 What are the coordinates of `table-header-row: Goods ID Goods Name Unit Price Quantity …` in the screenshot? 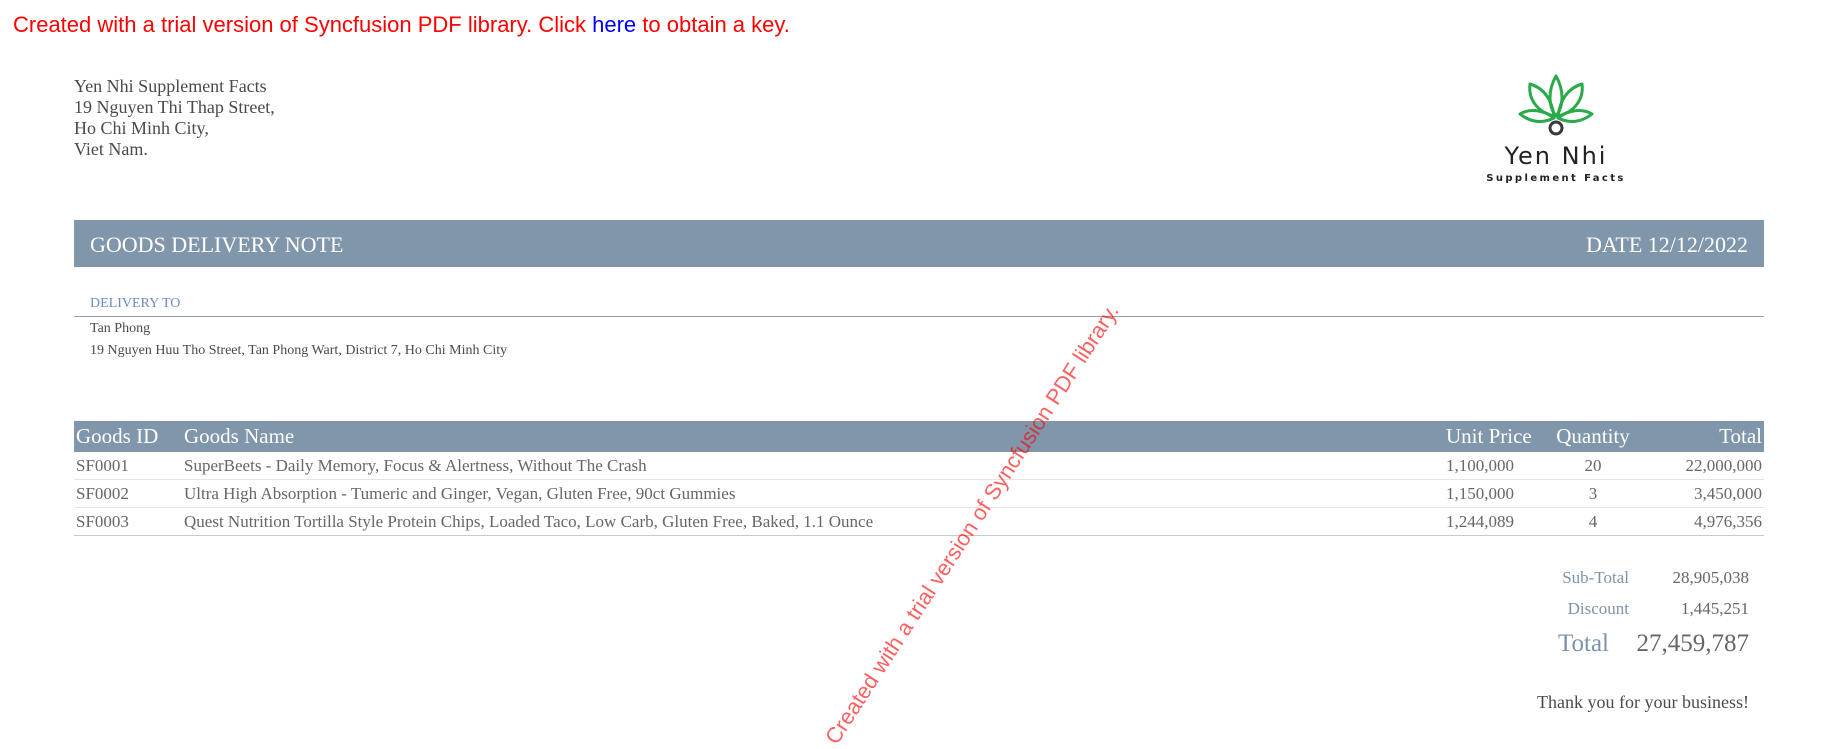 It's located at (919, 436).